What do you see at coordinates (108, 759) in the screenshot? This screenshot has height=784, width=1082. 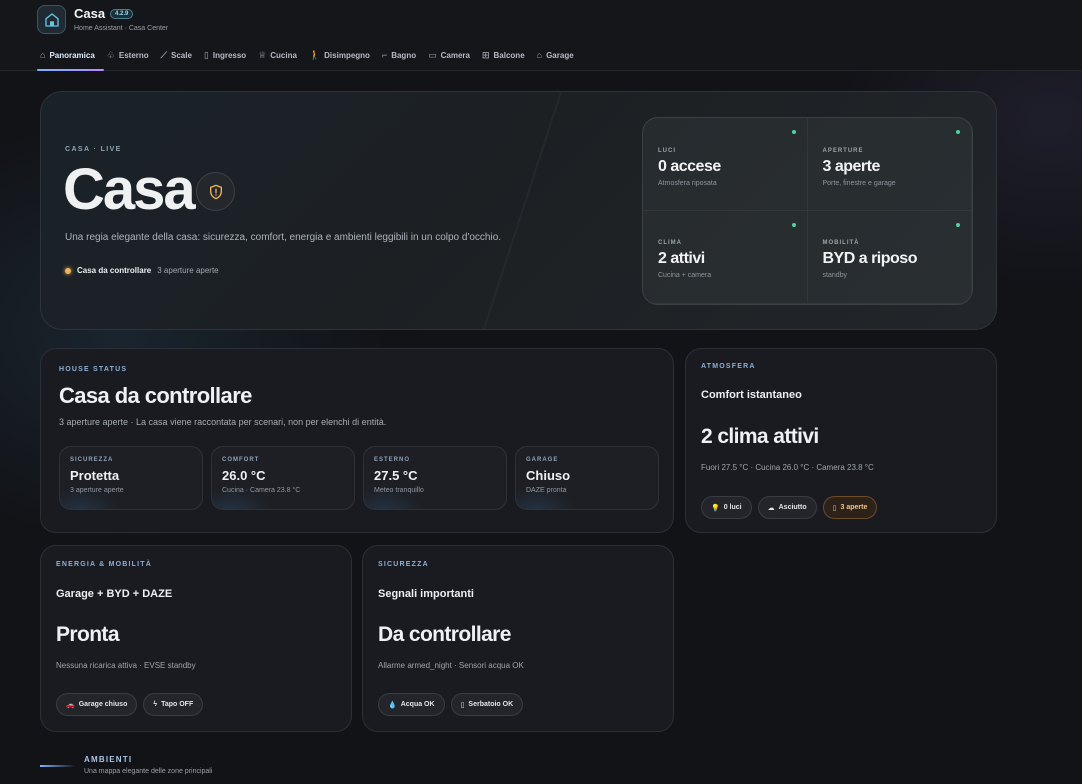 I see `section-title: AMBIENTI` at bounding box center [108, 759].